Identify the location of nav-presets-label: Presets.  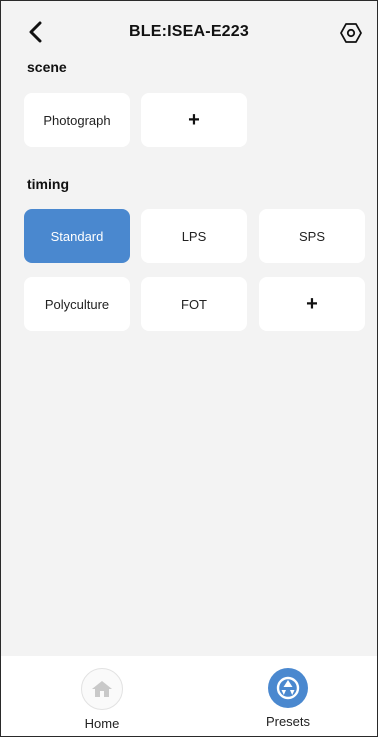
(288, 721).